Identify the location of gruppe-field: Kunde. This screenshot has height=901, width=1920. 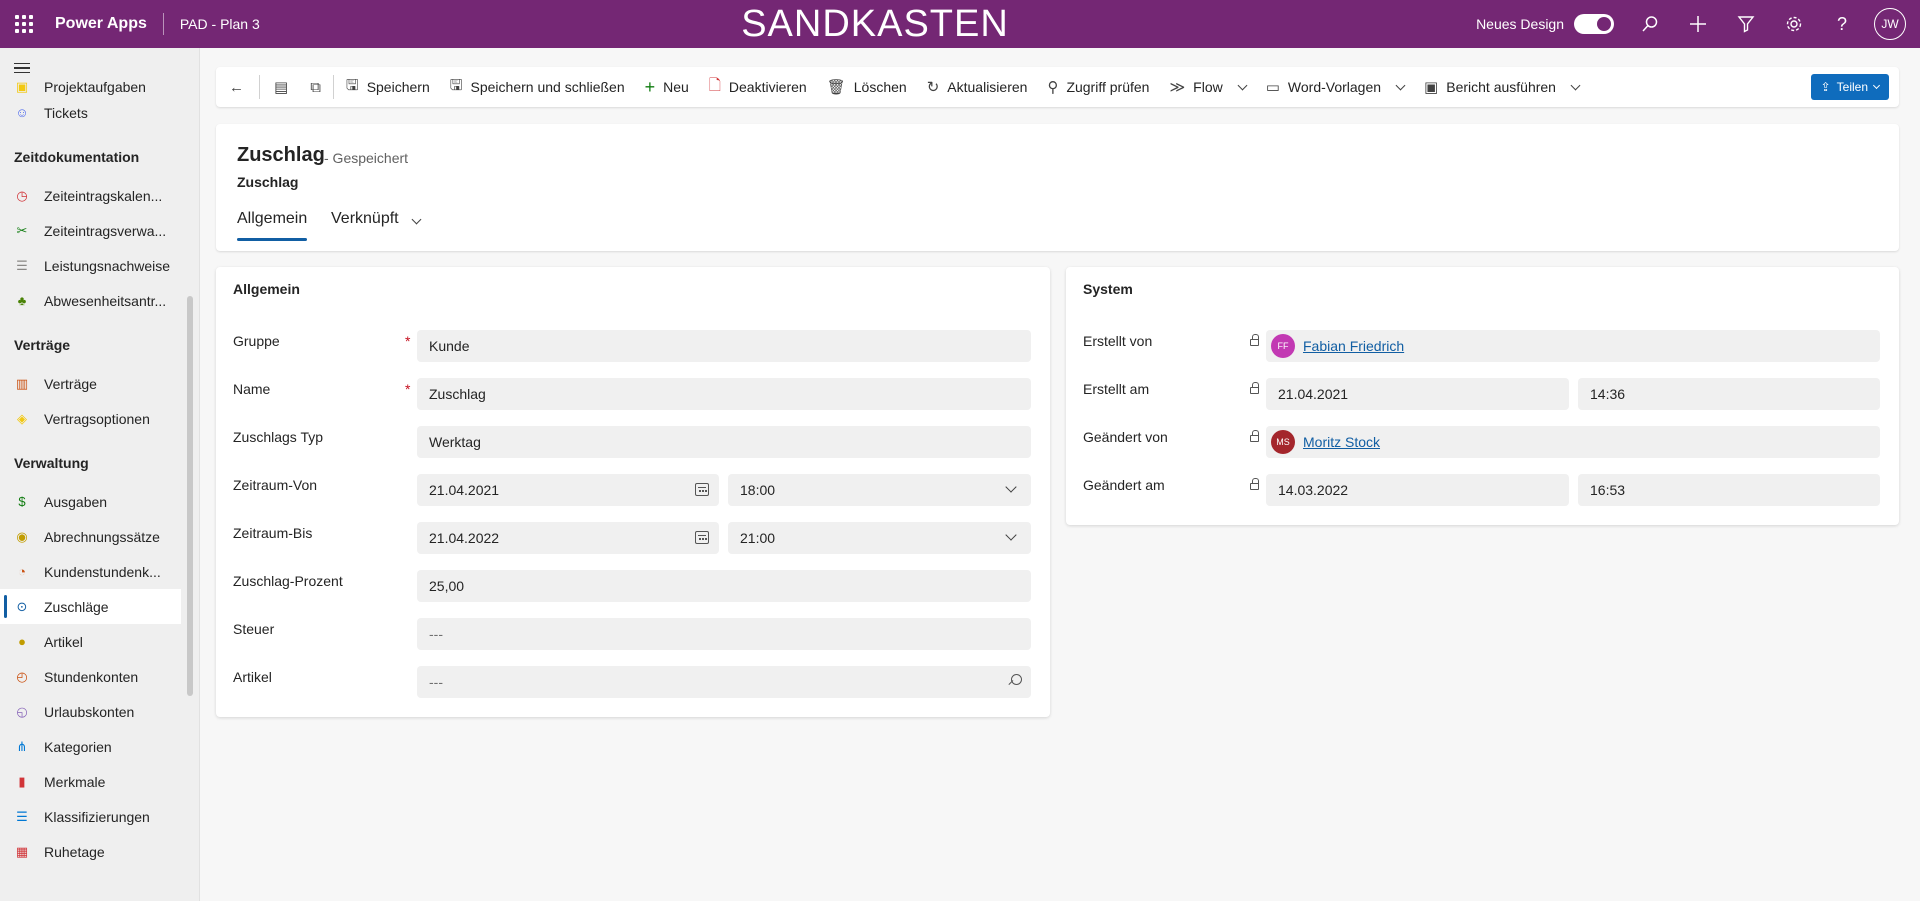
(724, 346).